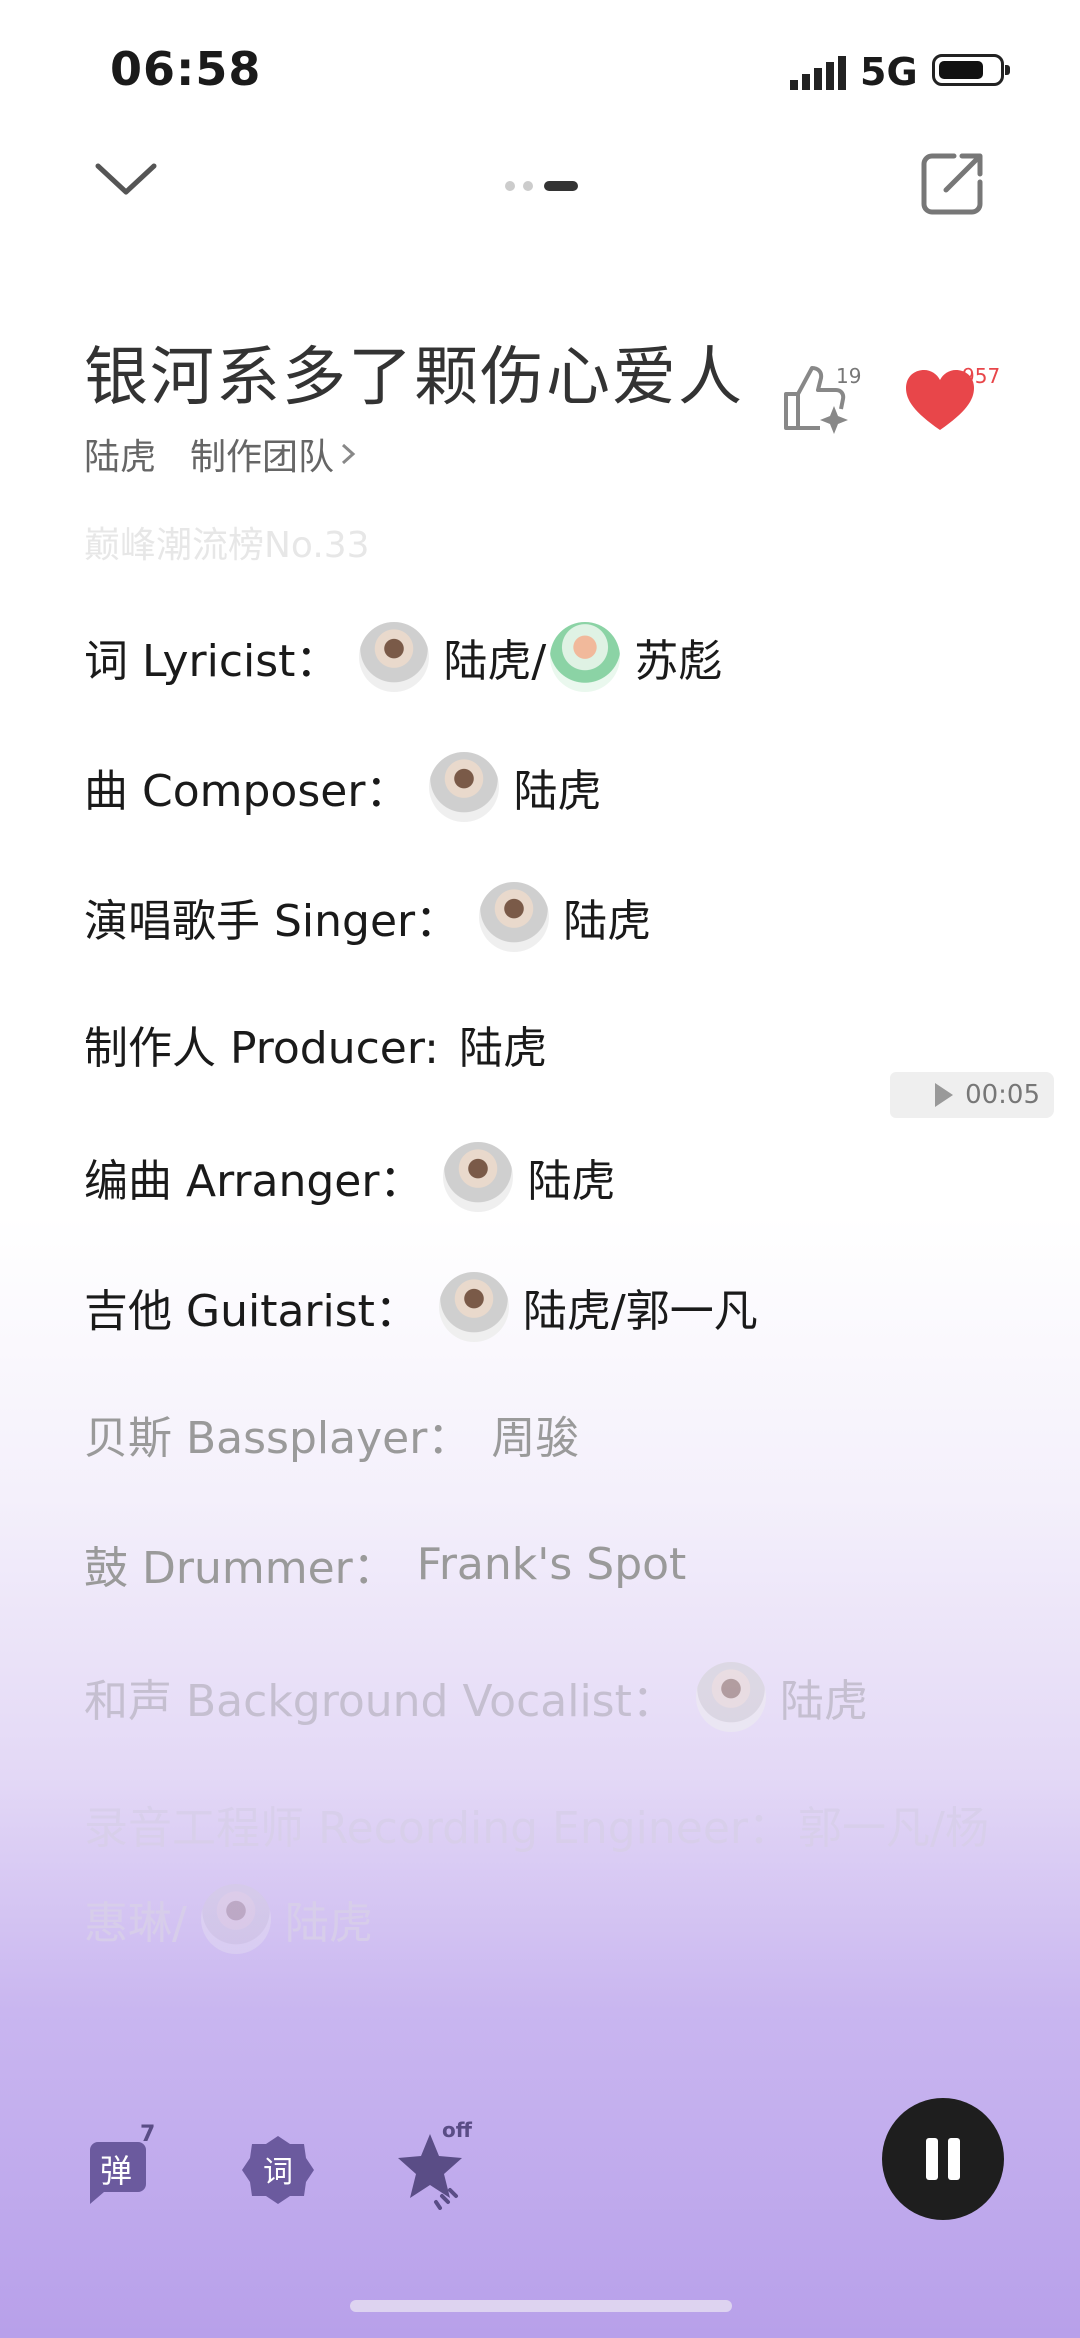 The width and height of the screenshot is (1080, 2338). What do you see at coordinates (262, 1048) in the screenshot?
I see `credit-label: 制作人 Producer:` at bounding box center [262, 1048].